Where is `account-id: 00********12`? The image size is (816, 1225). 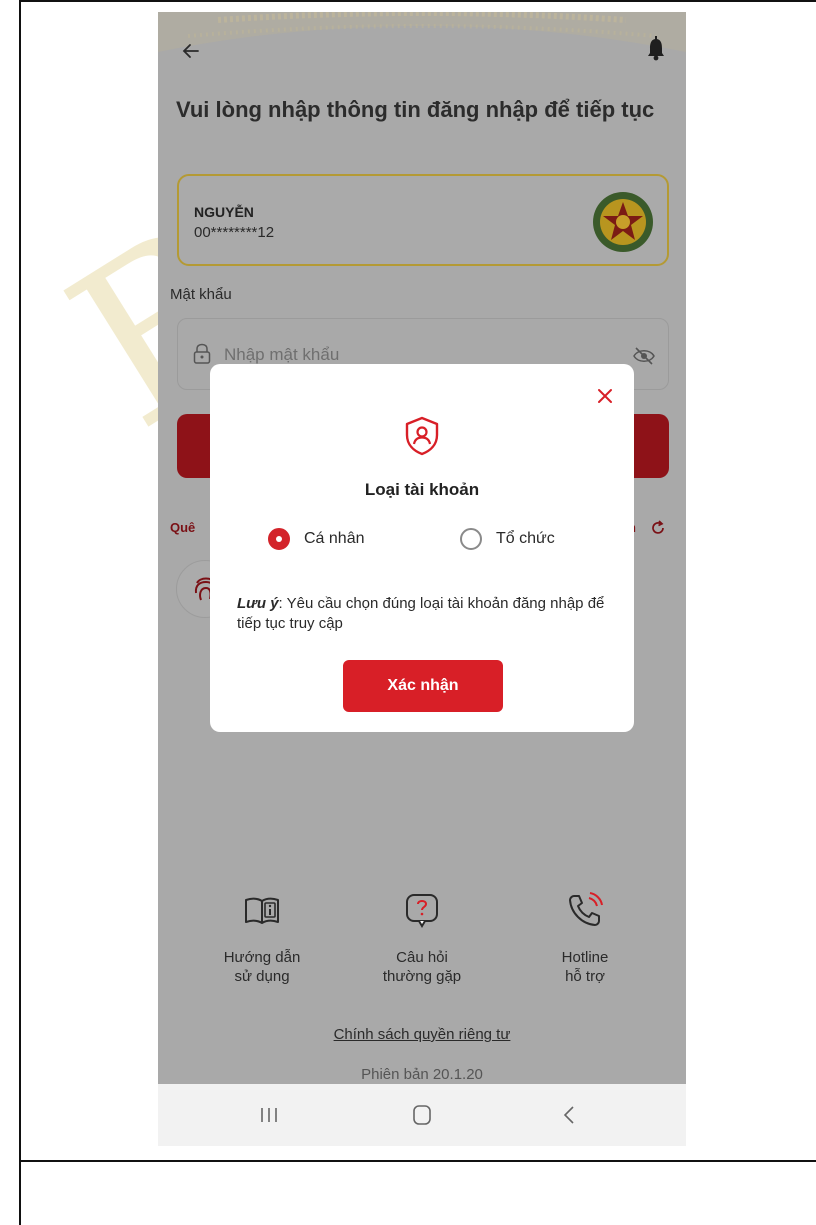 account-id: 00********12 is located at coordinates (234, 232).